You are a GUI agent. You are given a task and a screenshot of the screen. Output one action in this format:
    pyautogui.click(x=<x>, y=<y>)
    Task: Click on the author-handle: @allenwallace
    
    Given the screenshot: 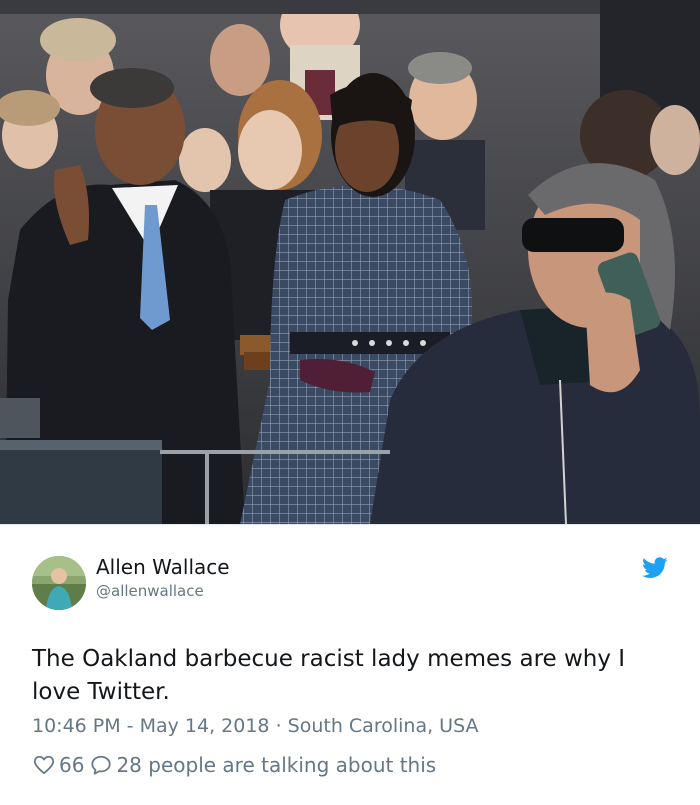 What is the action you would take?
    pyautogui.click(x=150, y=591)
    